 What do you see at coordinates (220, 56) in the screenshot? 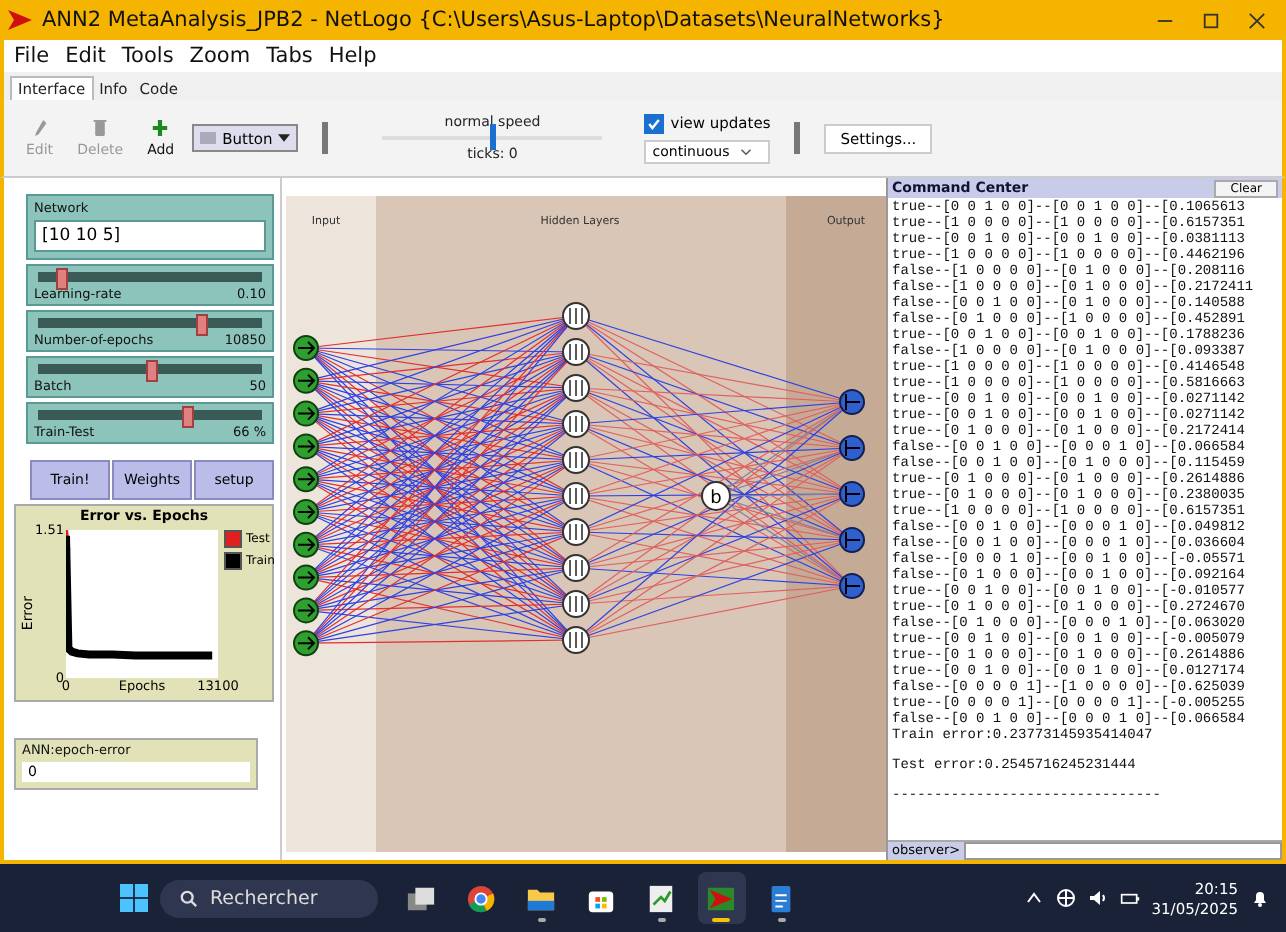
I see `menu-item: Zoom` at bounding box center [220, 56].